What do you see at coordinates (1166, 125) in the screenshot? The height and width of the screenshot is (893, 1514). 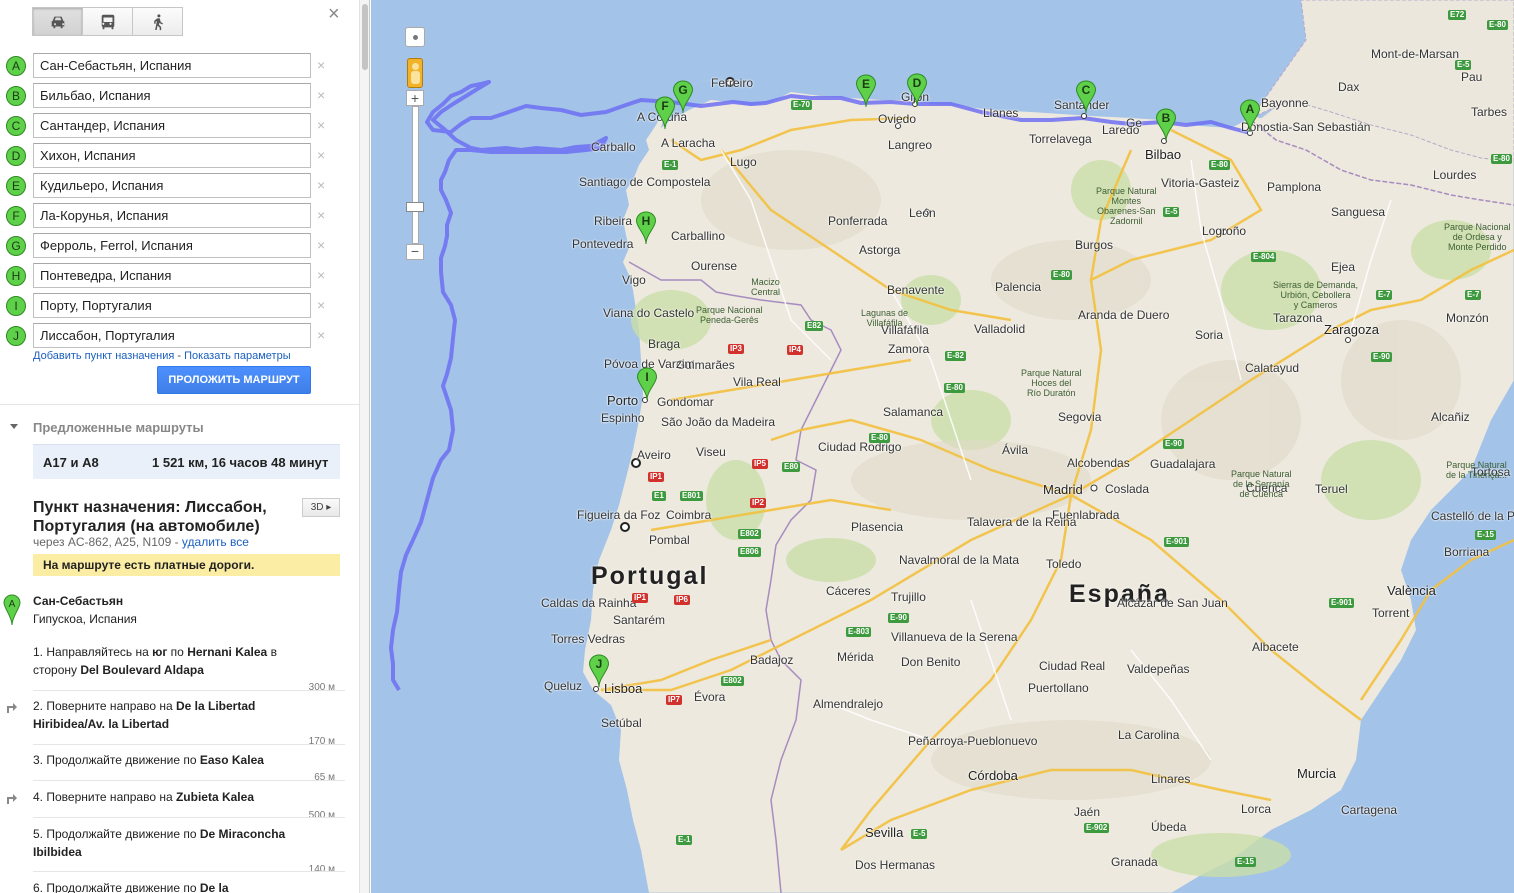 I see `route-pin-b: B` at bounding box center [1166, 125].